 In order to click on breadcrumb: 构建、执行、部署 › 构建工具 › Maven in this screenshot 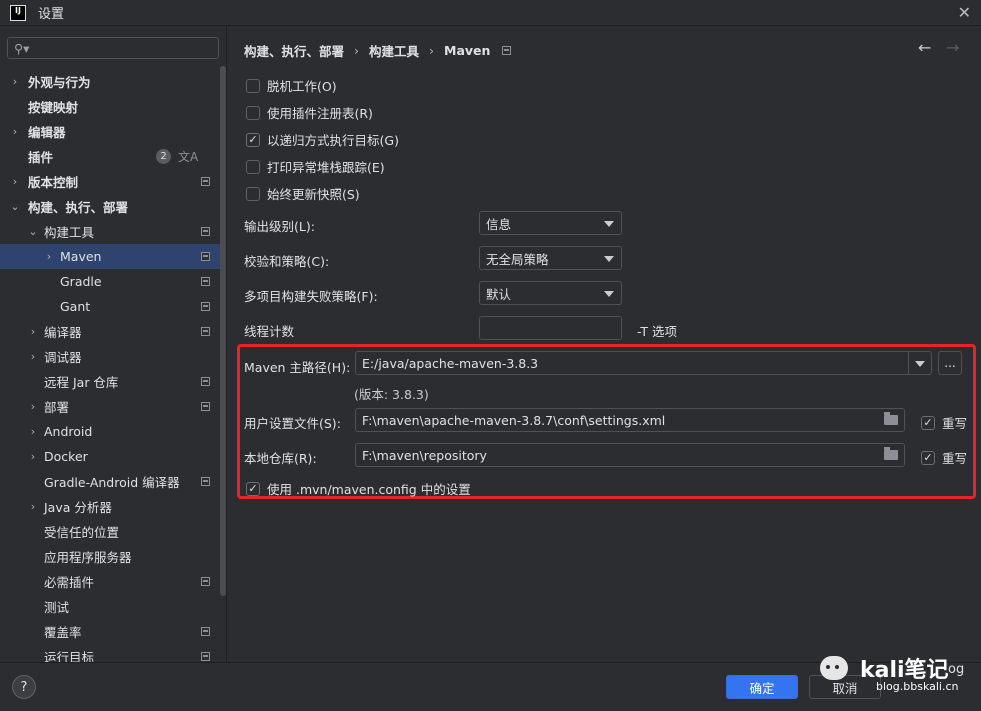, I will do `click(378, 50)`.